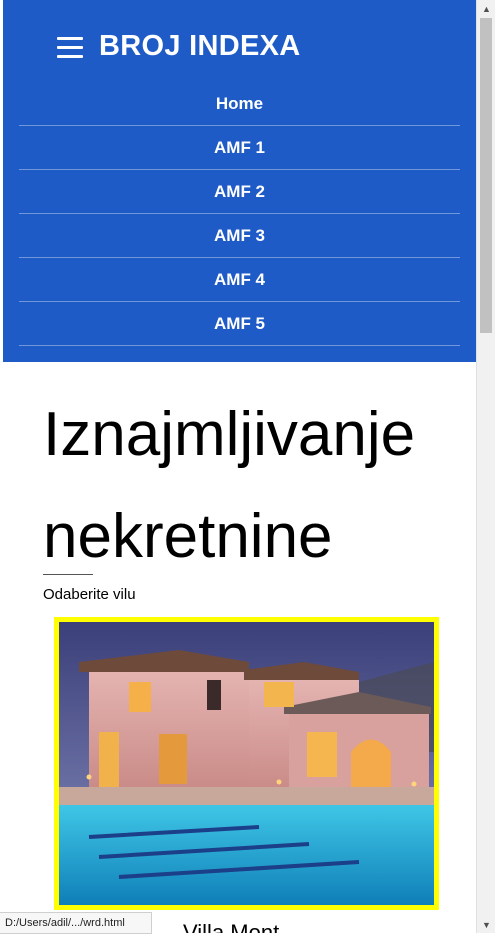 The width and height of the screenshot is (495, 934). Describe the element at coordinates (76, 923) in the screenshot. I see `status-bar-url: D:/Users/adil/.../wrd.html` at that location.